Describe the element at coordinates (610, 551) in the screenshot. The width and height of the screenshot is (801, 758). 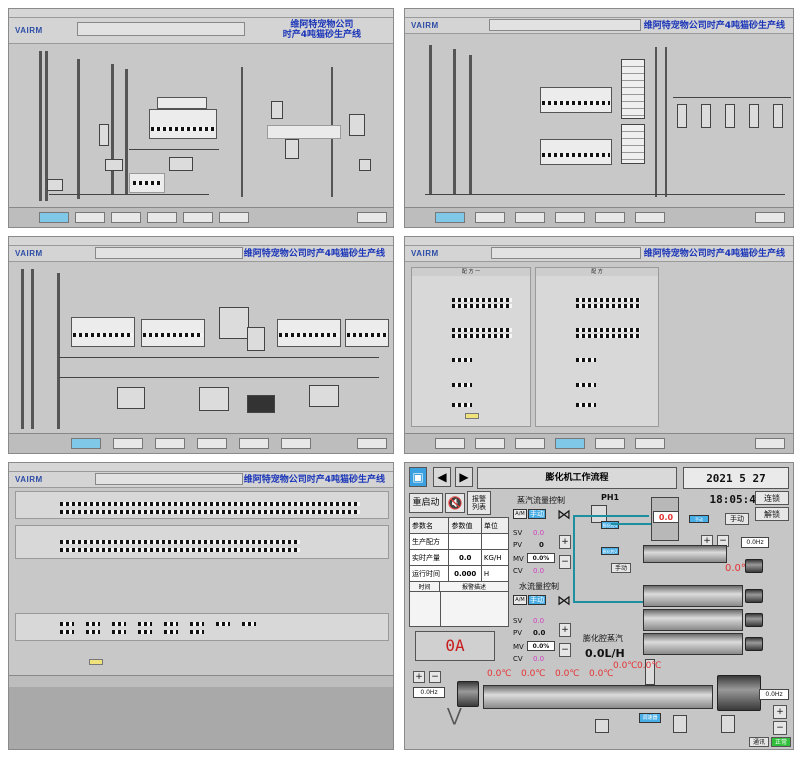
I see `chamber-2-label: 膨化腔2` at that location.